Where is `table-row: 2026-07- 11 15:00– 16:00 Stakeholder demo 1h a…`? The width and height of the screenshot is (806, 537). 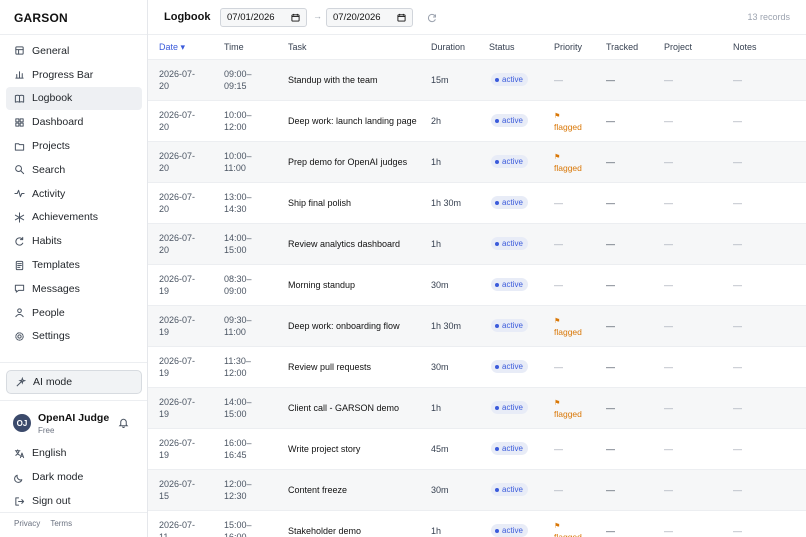 table-row: 2026-07- 11 15:00– 16:00 Stakeholder demo 1h a… is located at coordinates (477, 524).